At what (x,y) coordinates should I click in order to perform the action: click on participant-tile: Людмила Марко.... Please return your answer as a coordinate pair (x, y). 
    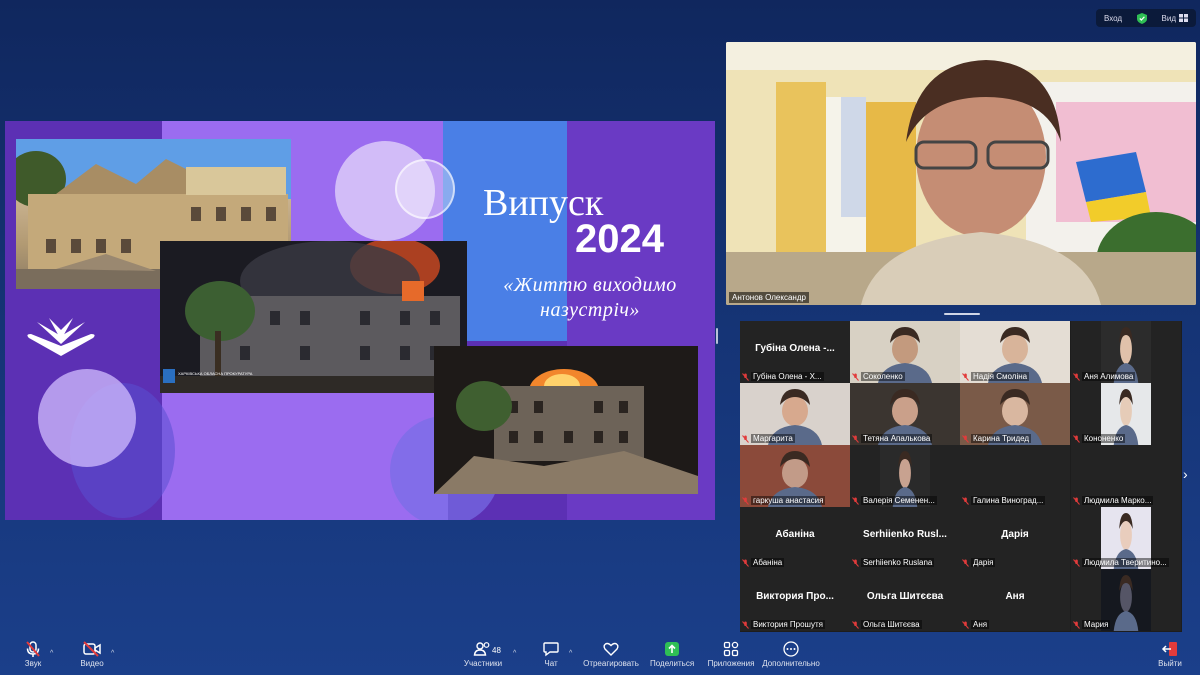
    Looking at the image, I should click on (1126, 476).